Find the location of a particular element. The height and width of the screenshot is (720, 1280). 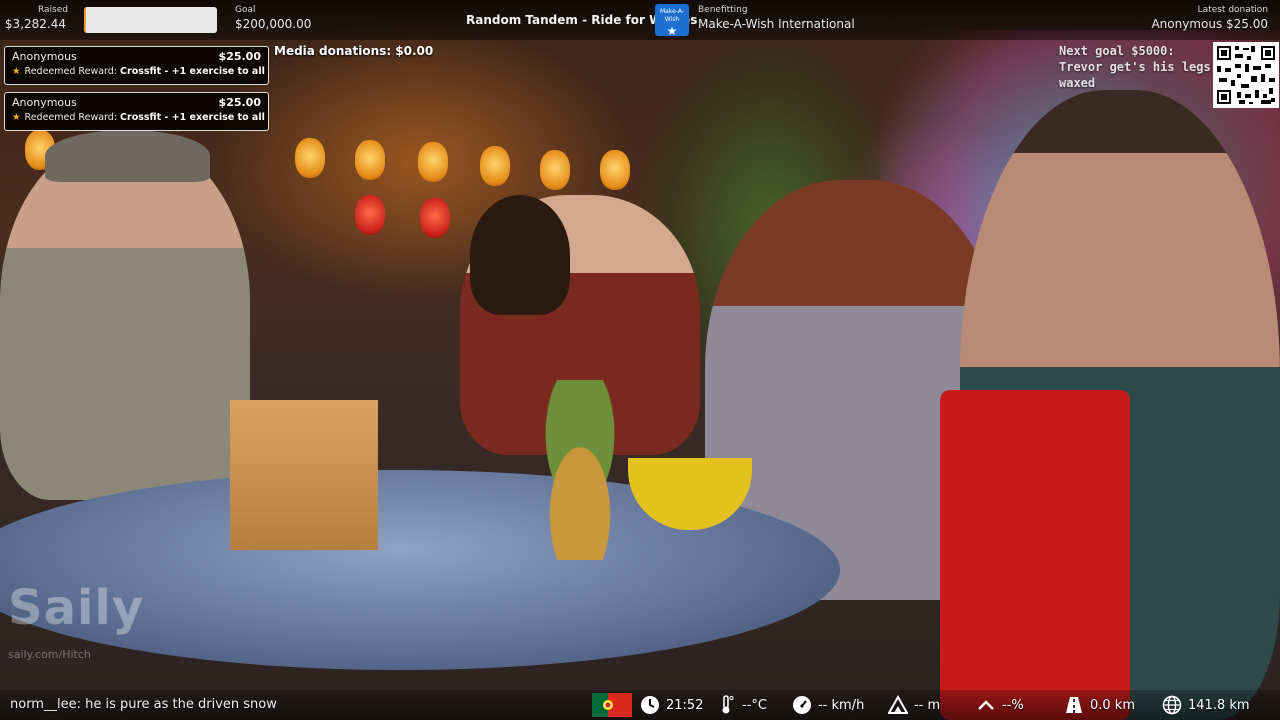

goal-value: $200,000.00 is located at coordinates (273, 24).